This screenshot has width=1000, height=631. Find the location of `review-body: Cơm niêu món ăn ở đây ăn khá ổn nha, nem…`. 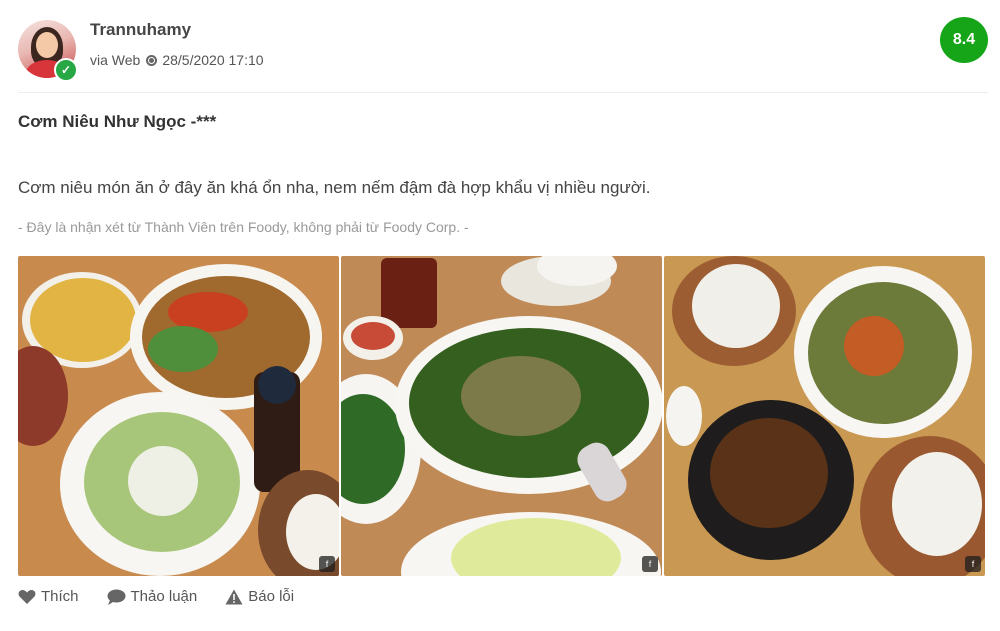

review-body: Cơm niêu món ăn ở đây ăn khá ổn nha, nem… is located at coordinates (334, 187).